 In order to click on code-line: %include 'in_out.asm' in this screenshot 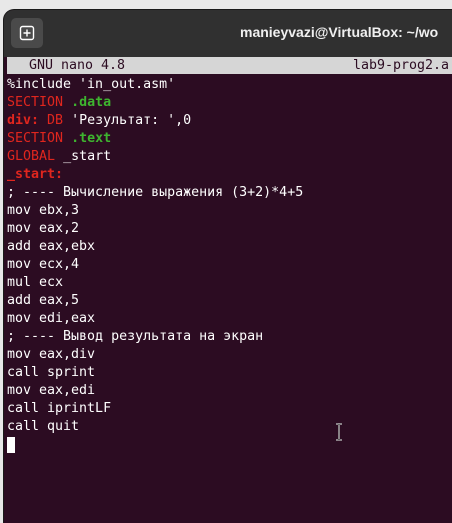, I will do `click(91, 84)`.